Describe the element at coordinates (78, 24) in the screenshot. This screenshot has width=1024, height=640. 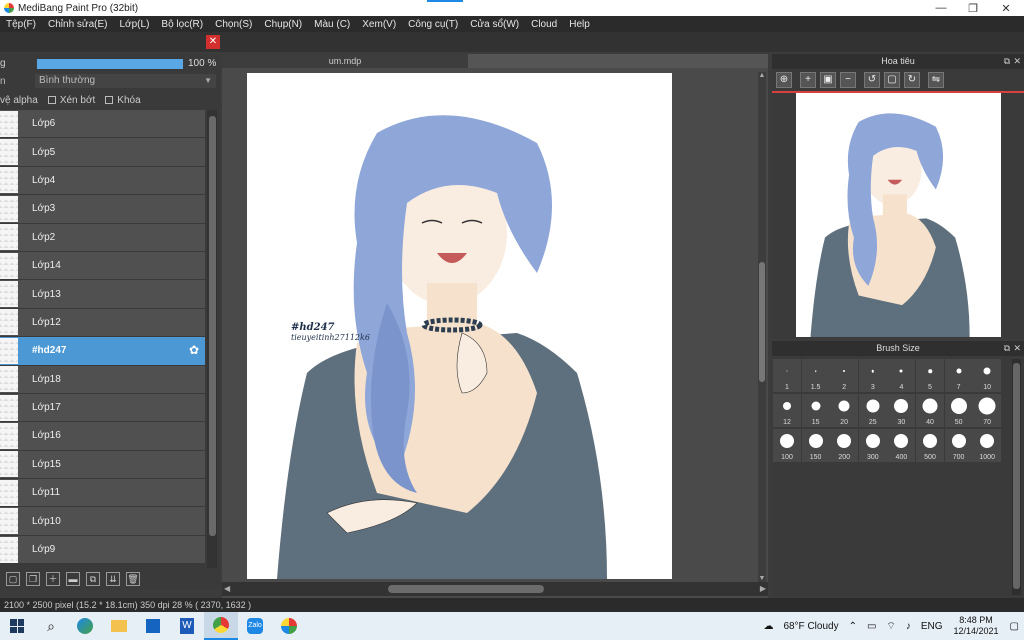
I see `menu-edit: Chỉnh sửa(E)` at that location.